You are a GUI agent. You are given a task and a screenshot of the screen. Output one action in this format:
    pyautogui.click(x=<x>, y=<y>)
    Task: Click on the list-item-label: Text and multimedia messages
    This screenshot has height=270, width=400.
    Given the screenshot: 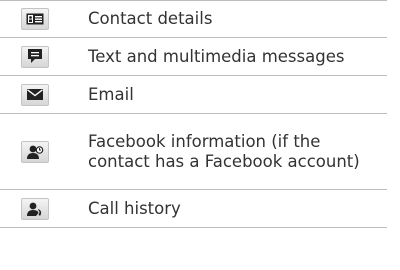 What is the action you would take?
    pyautogui.click(x=216, y=56)
    